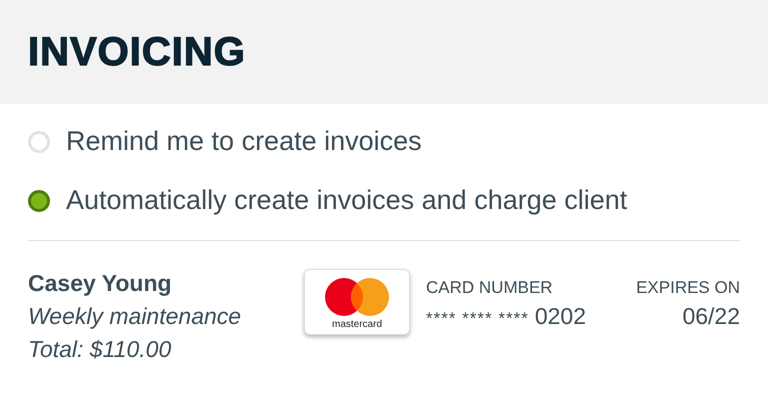  What do you see at coordinates (710, 316) in the screenshot?
I see `expiry-date: 06/22` at bounding box center [710, 316].